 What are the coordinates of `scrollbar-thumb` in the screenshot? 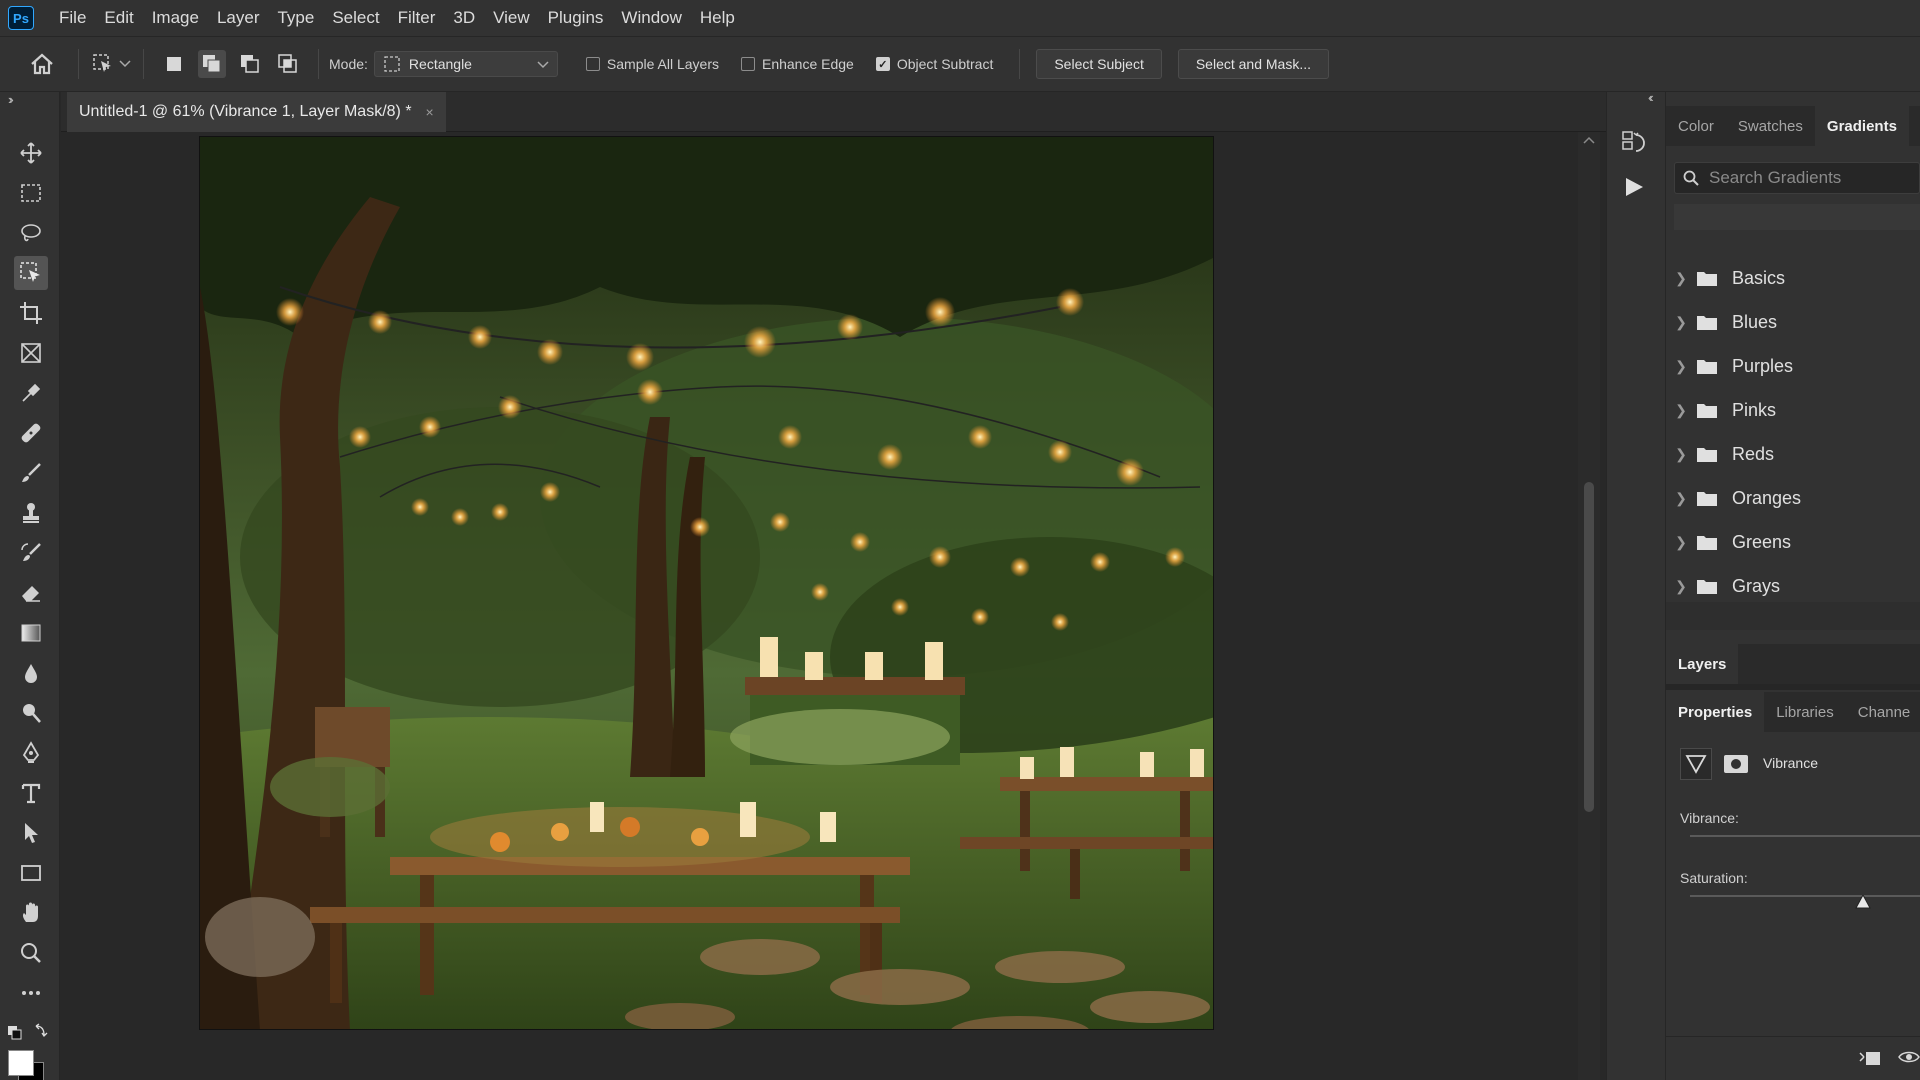 It's located at (1589, 647).